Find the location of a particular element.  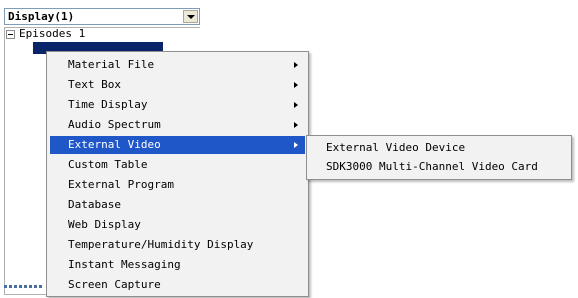

display-select-value: Display(1) is located at coordinates (41, 16).